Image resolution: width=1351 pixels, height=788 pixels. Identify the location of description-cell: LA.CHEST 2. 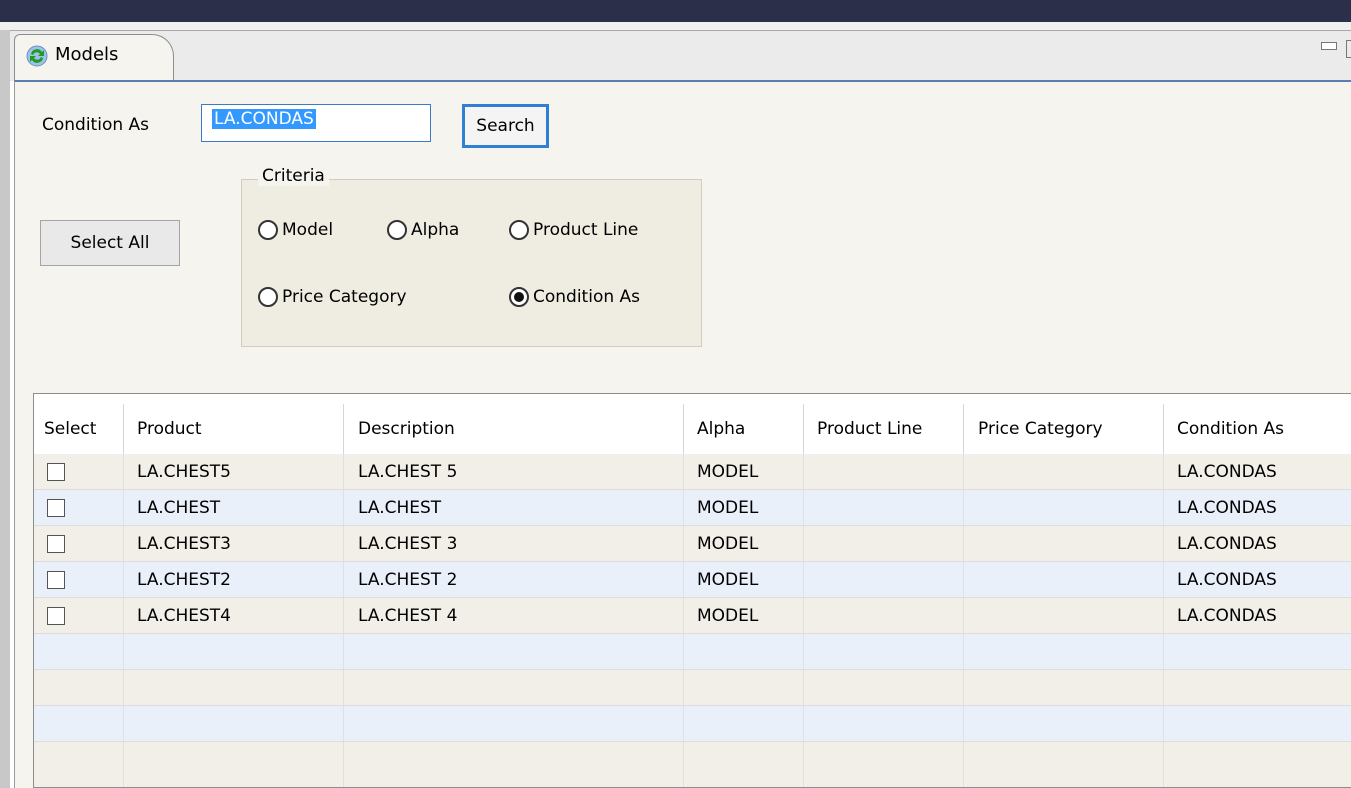
(514, 579).